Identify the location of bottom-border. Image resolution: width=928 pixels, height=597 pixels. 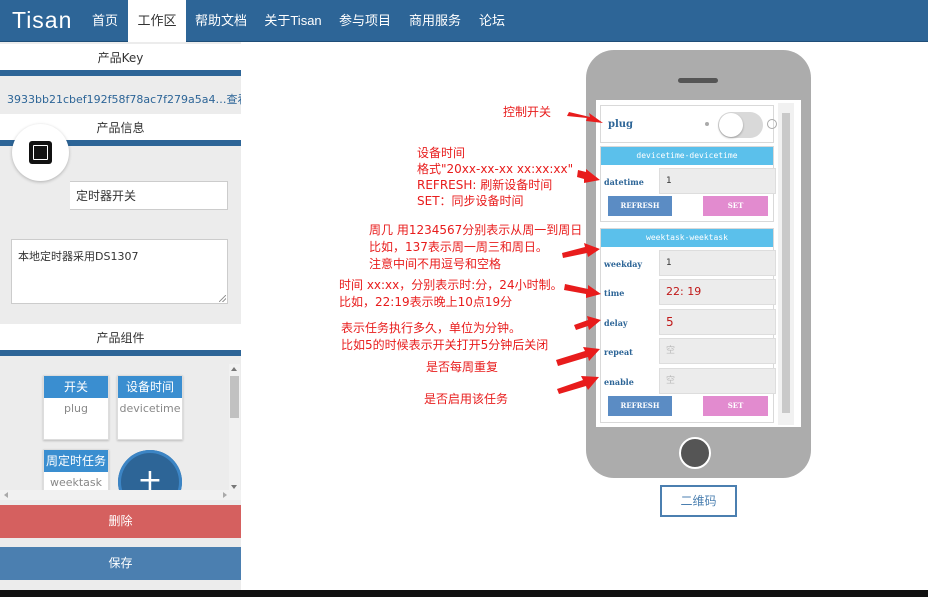
(464, 593).